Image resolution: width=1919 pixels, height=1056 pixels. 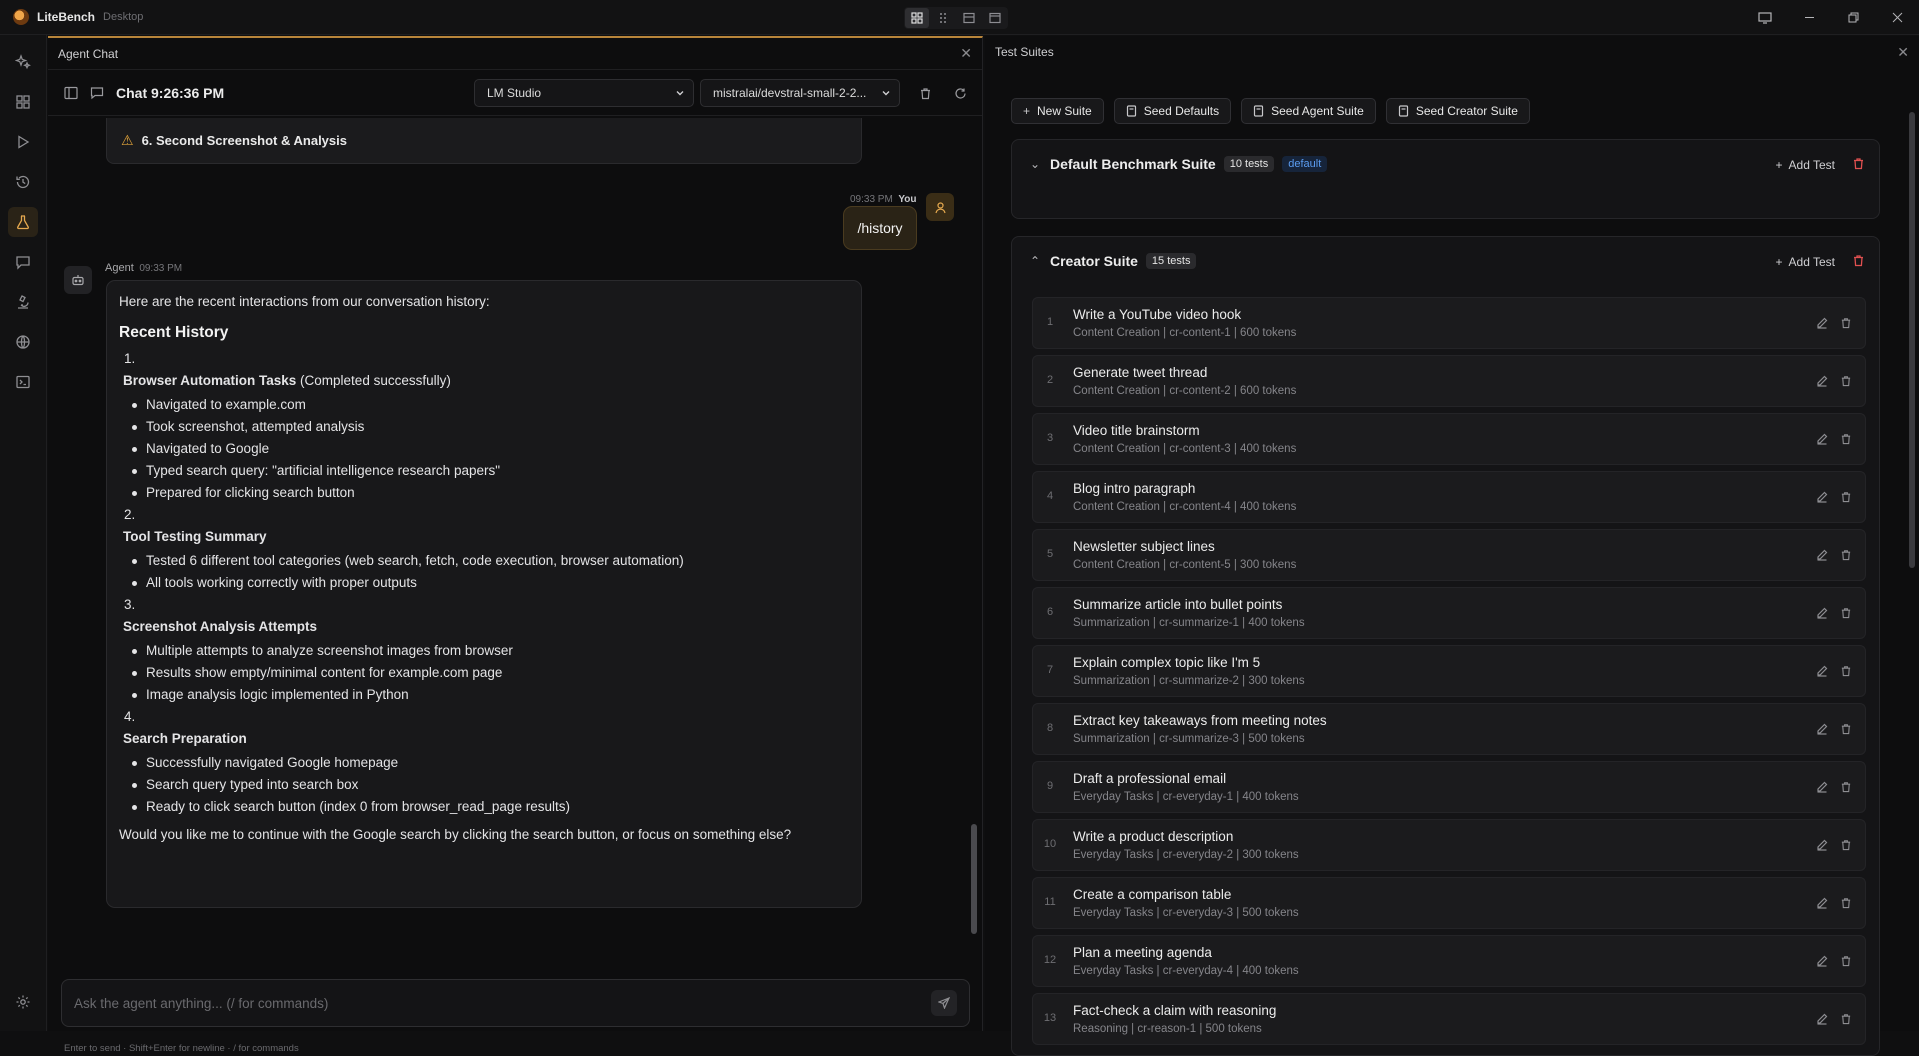 What do you see at coordinates (23, 1002) in the screenshot?
I see `gear-icon` at bounding box center [23, 1002].